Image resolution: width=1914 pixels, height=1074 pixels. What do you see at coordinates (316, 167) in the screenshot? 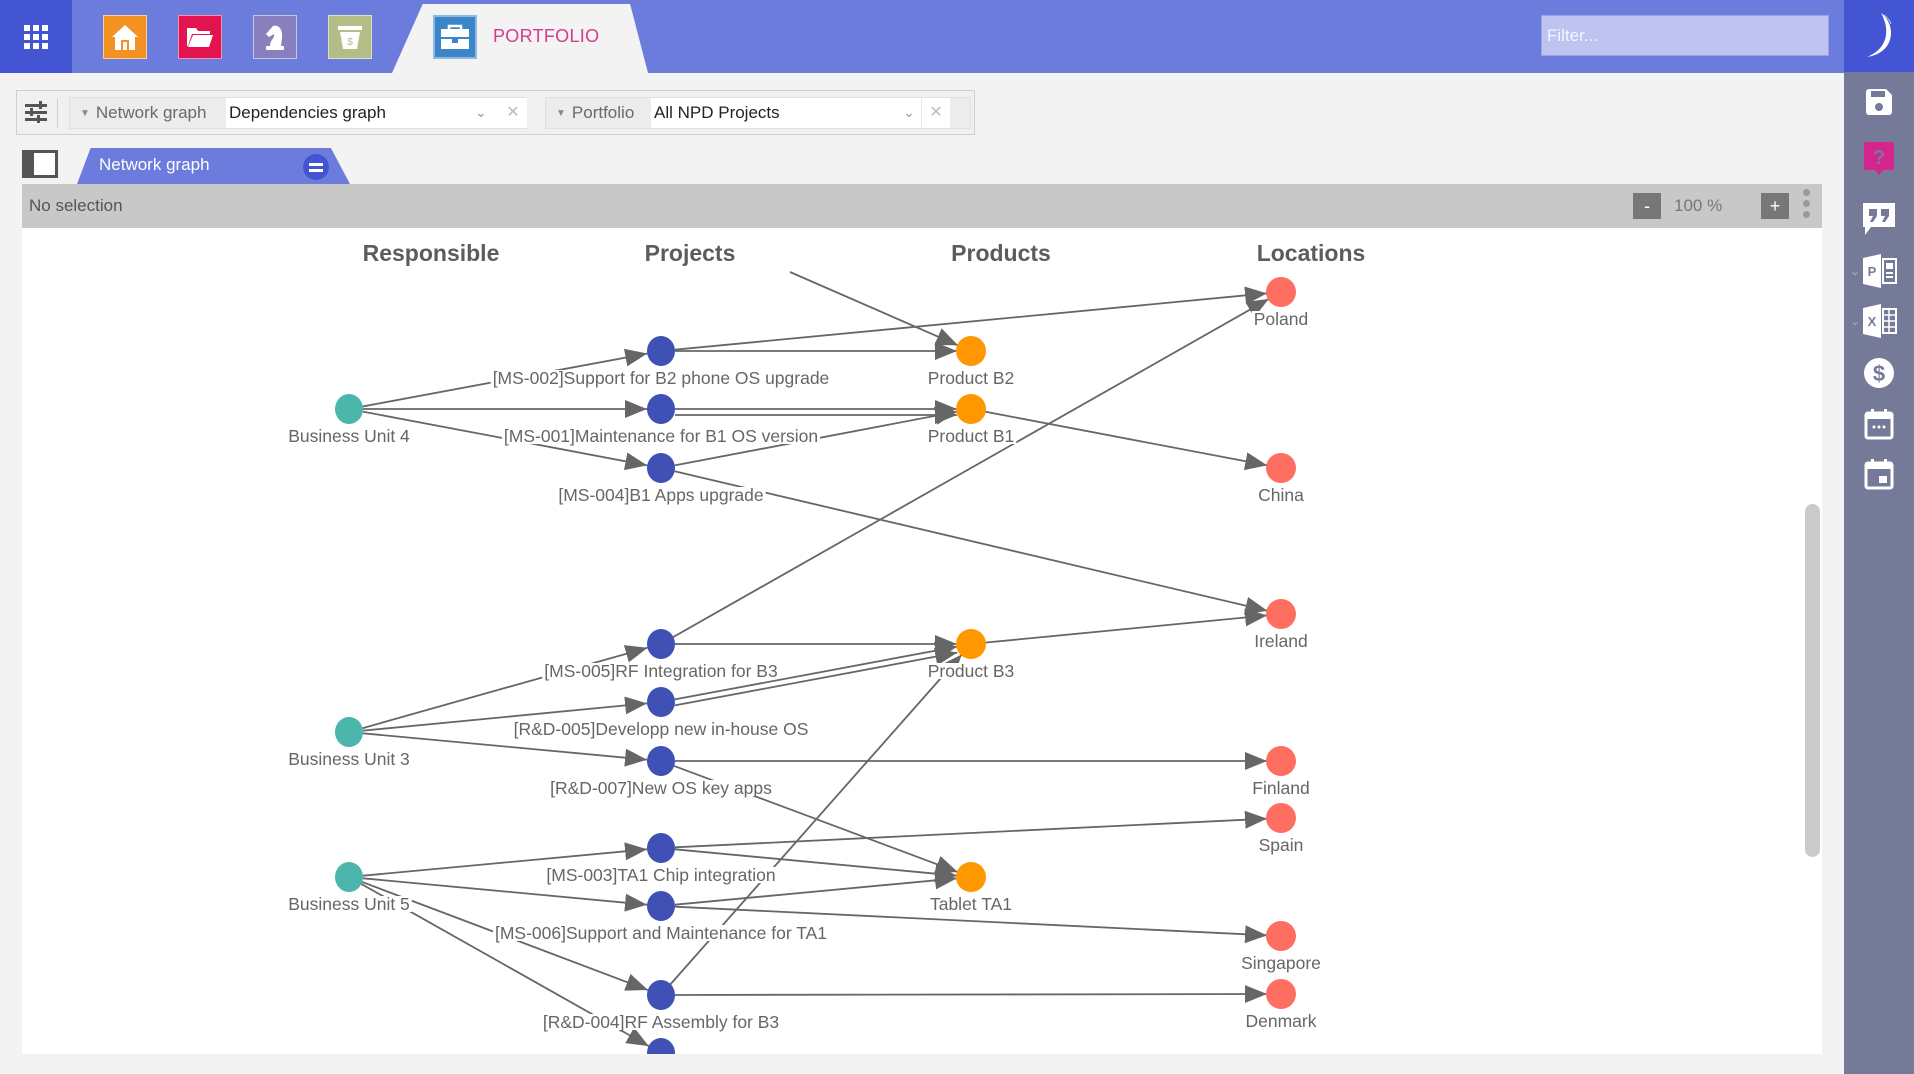
I see `view-tab-menu-button` at bounding box center [316, 167].